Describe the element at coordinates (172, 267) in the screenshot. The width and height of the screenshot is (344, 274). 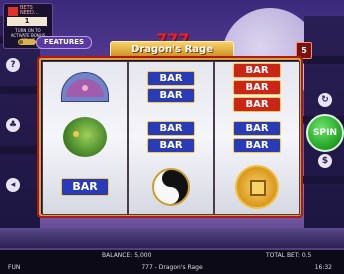
I see `game-title: 777 - Dragon's Rage` at that location.